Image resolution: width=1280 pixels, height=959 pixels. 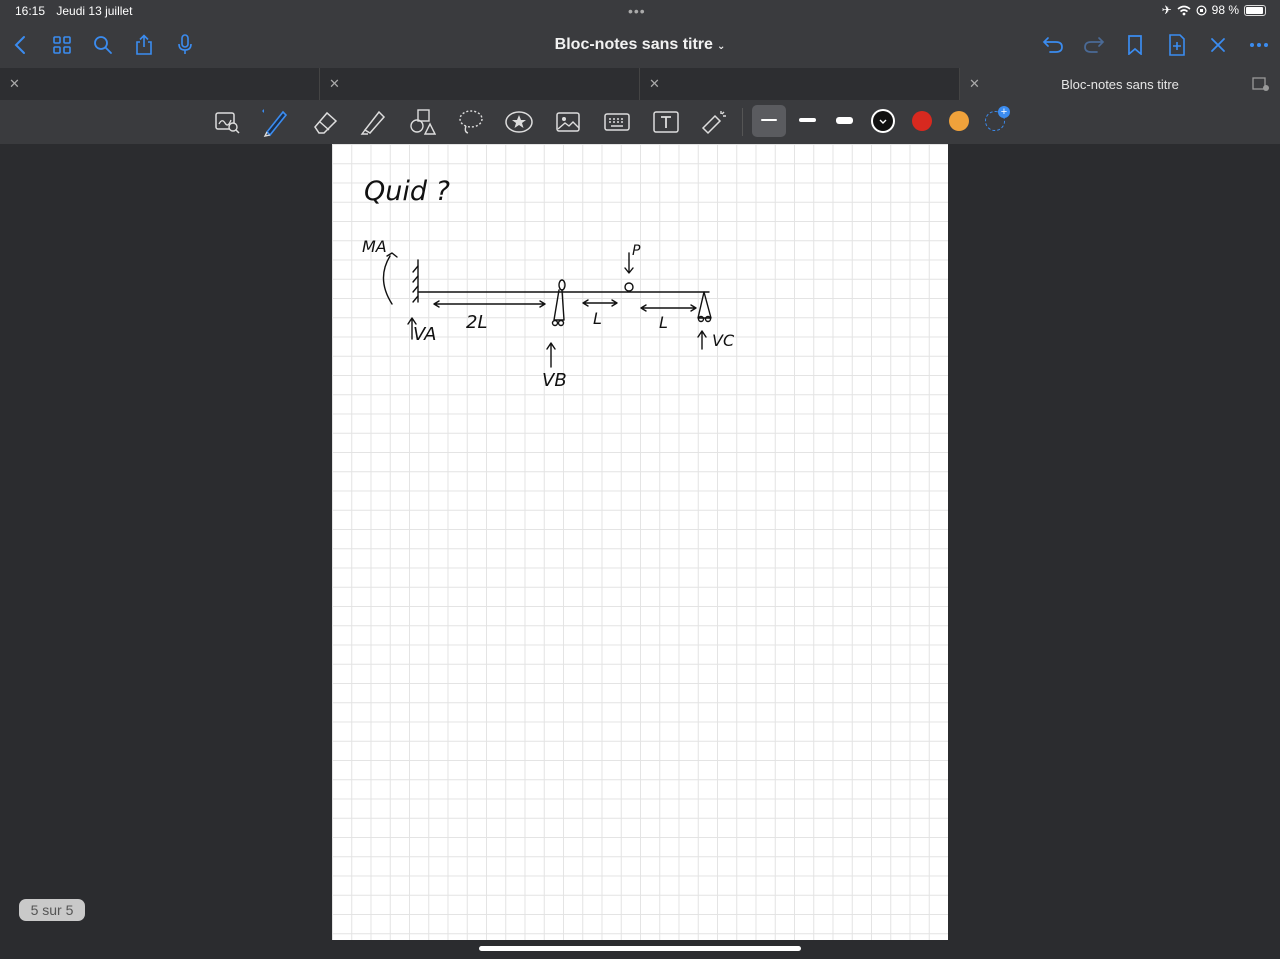 I want to click on add-page-button, so click(x=1177, y=45).